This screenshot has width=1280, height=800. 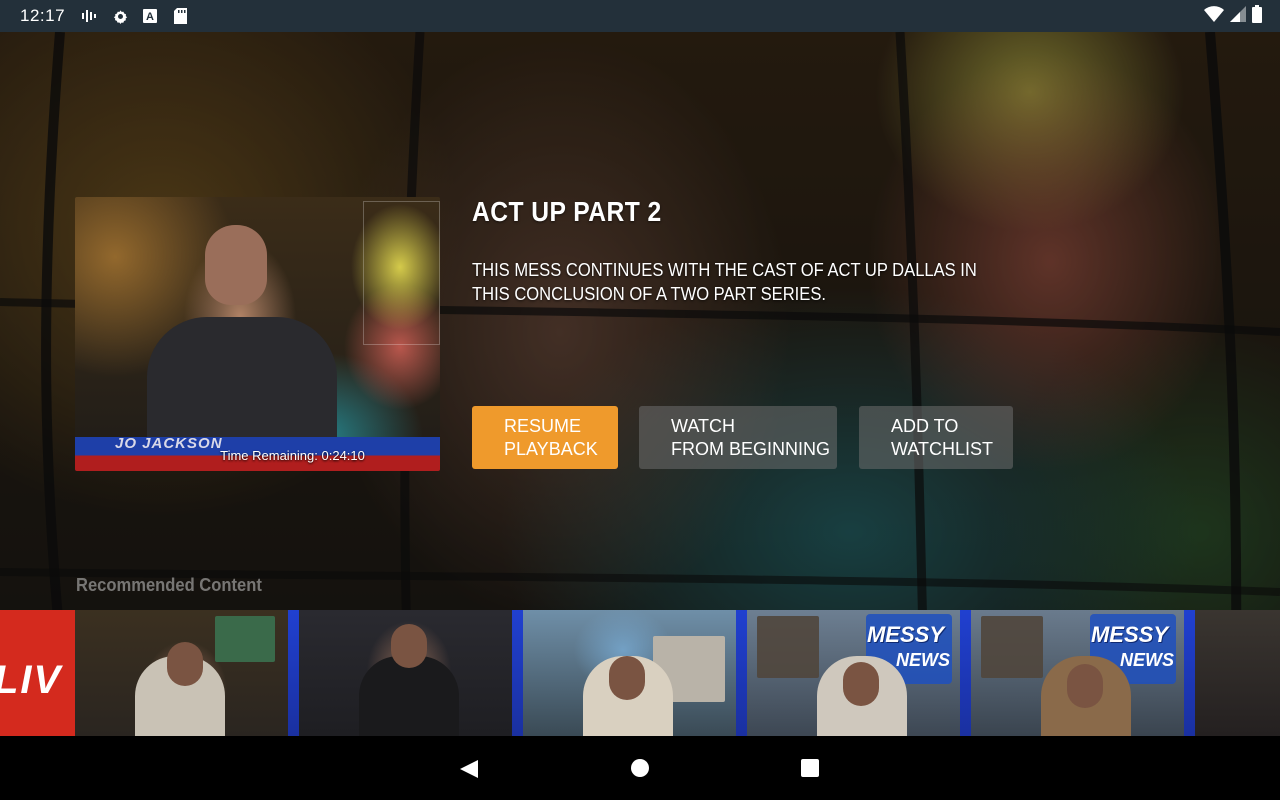 What do you see at coordinates (1214, 16) in the screenshot?
I see `wifi-icon` at bounding box center [1214, 16].